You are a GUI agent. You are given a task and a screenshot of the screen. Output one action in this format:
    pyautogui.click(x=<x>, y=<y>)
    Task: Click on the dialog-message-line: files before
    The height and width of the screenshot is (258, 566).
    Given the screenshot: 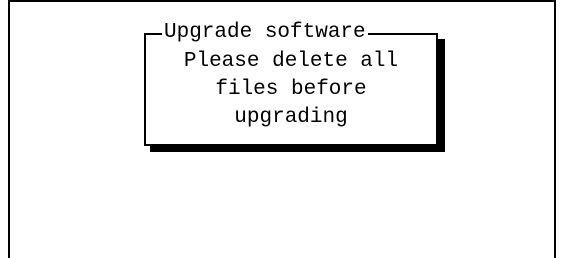 What is the action you would take?
    pyautogui.click(x=291, y=89)
    